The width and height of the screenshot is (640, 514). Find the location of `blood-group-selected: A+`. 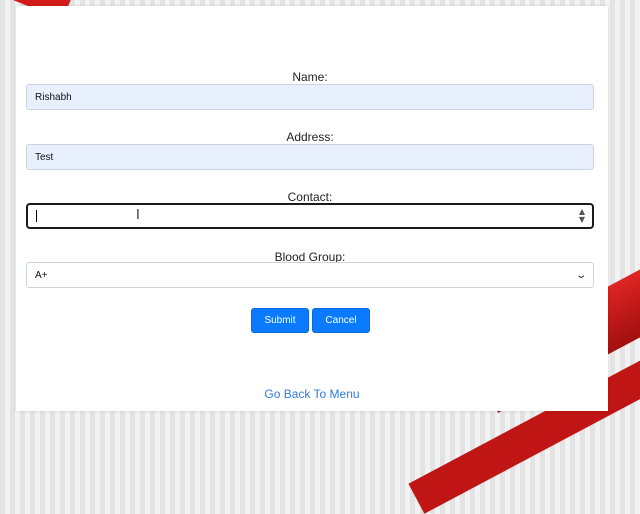

blood-group-selected: A+ is located at coordinates (41, 275).